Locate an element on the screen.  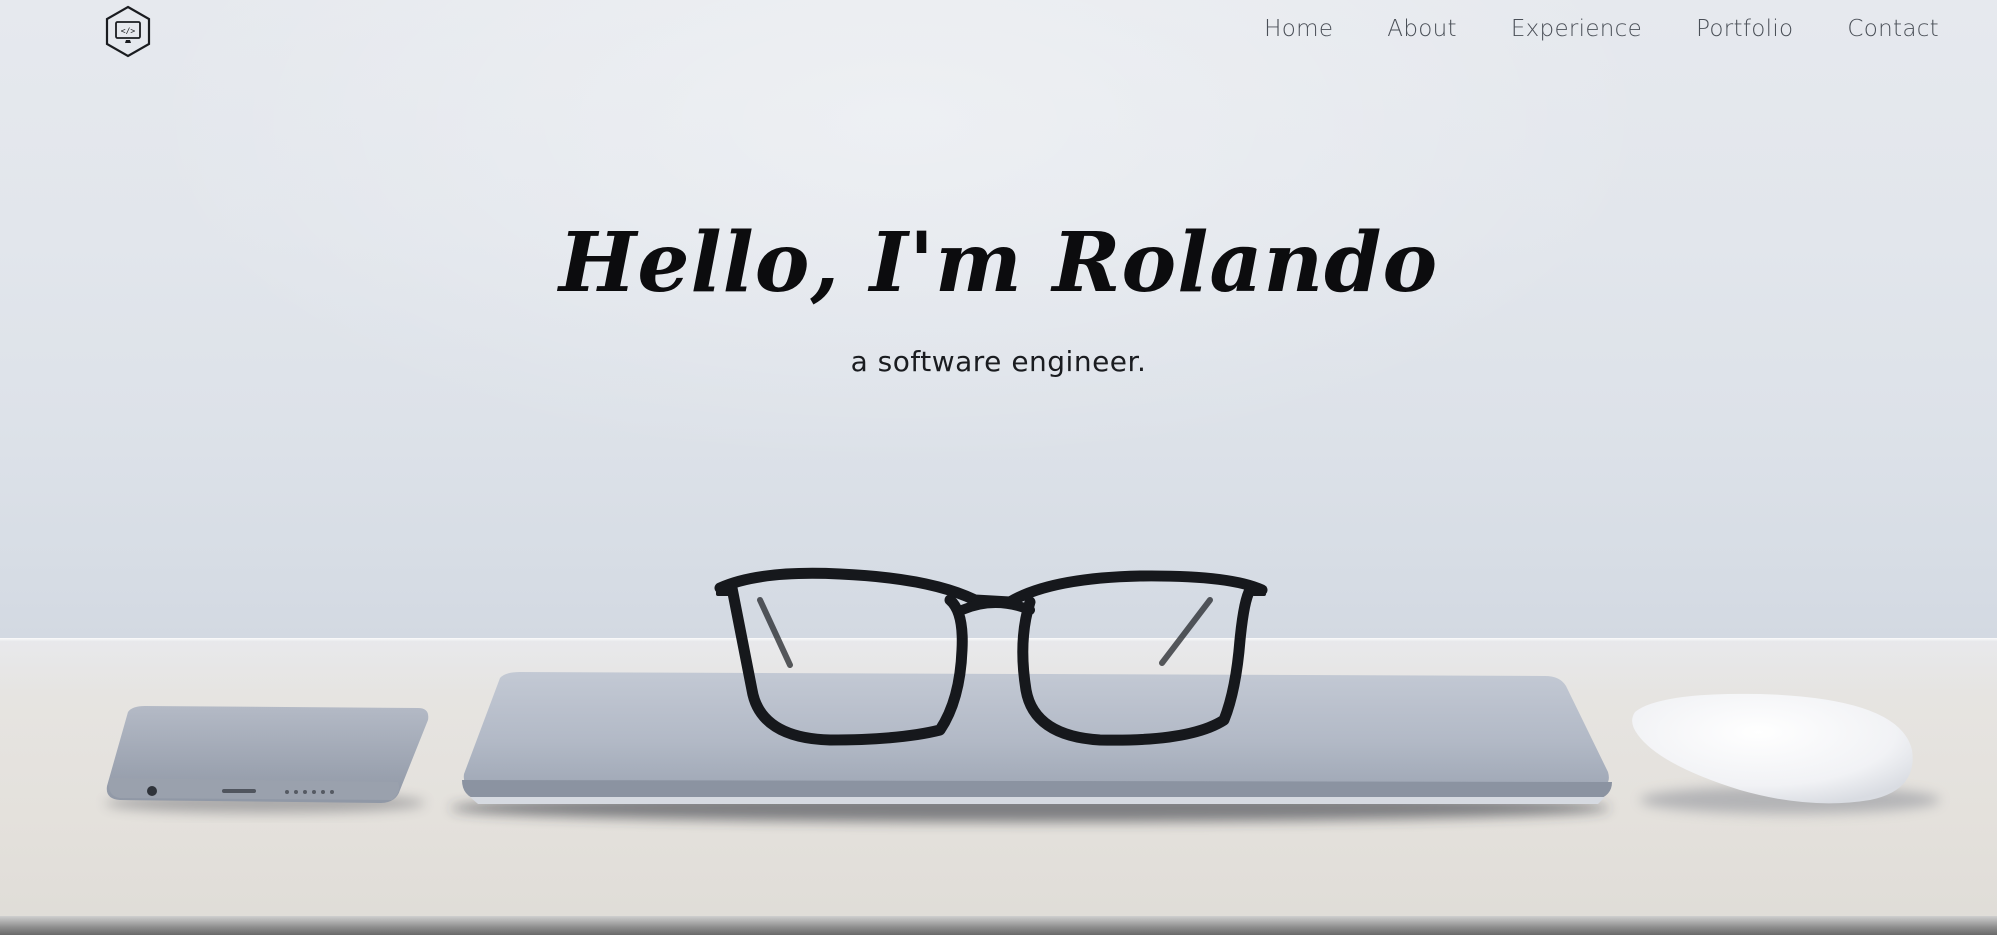
main-navigation: Home About Experience Portfolio Contact is located at coordinates (1601, 29).